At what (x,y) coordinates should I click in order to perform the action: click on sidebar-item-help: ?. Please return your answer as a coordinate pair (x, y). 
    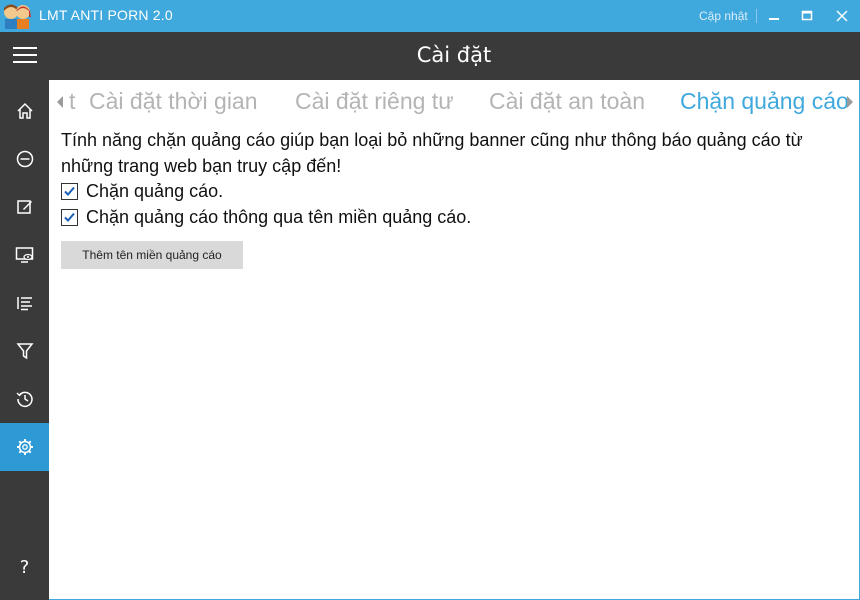
    Looking at the image, I should click on (24, 567).